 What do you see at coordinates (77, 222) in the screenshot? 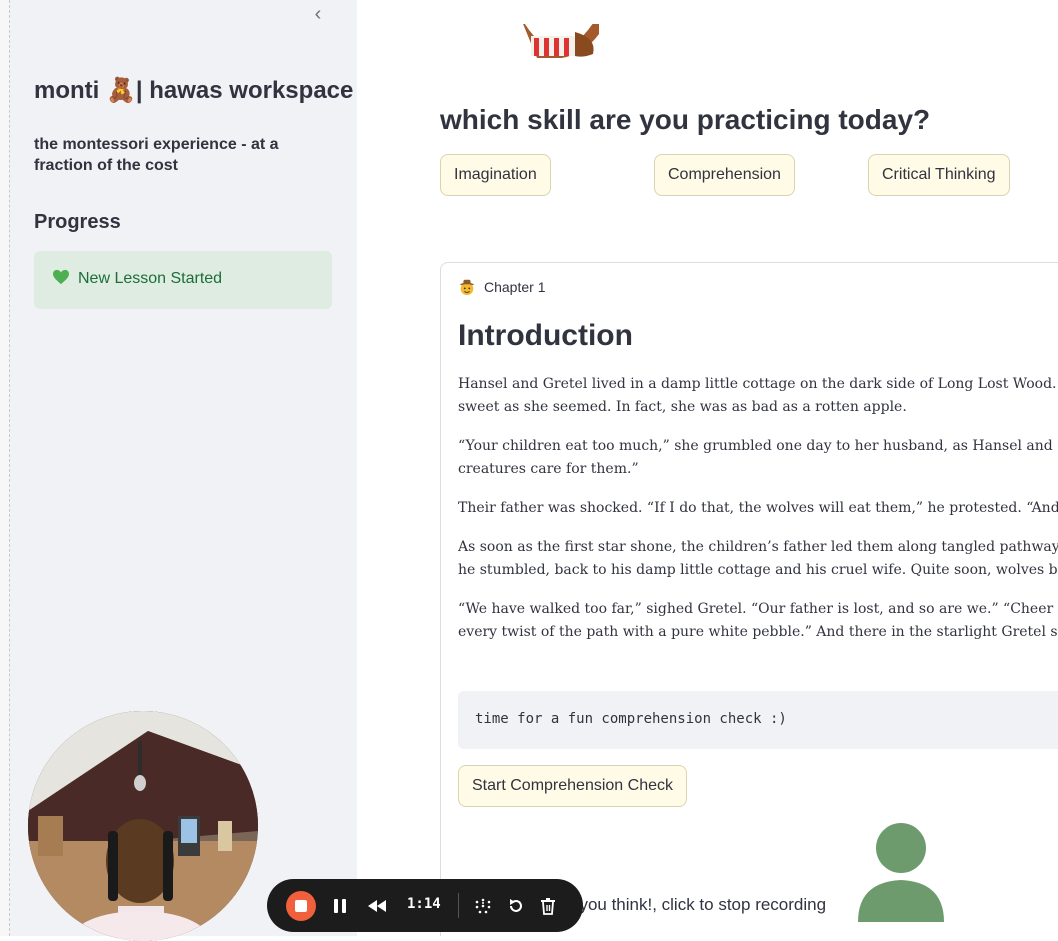
I see `progress-heading: Progress` at bounding box center [77, 222].